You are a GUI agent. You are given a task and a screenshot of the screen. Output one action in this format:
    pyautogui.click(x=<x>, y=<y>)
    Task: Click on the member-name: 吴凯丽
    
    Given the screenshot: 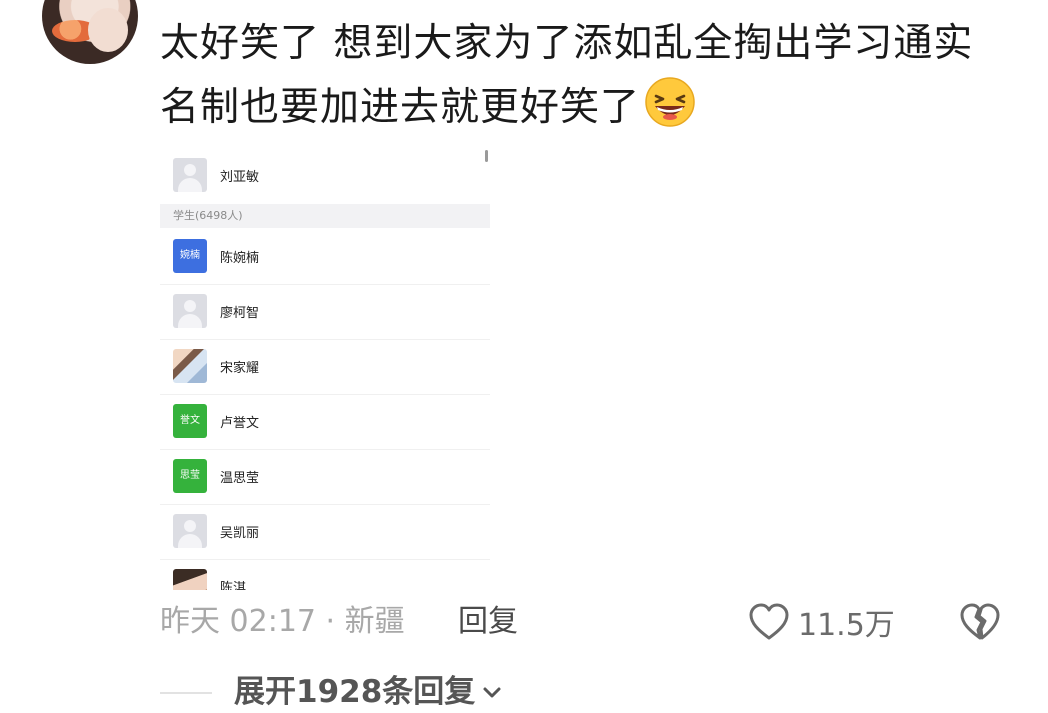 What is the action you would take?
    pyautogui.click(x=240, y=533)
    